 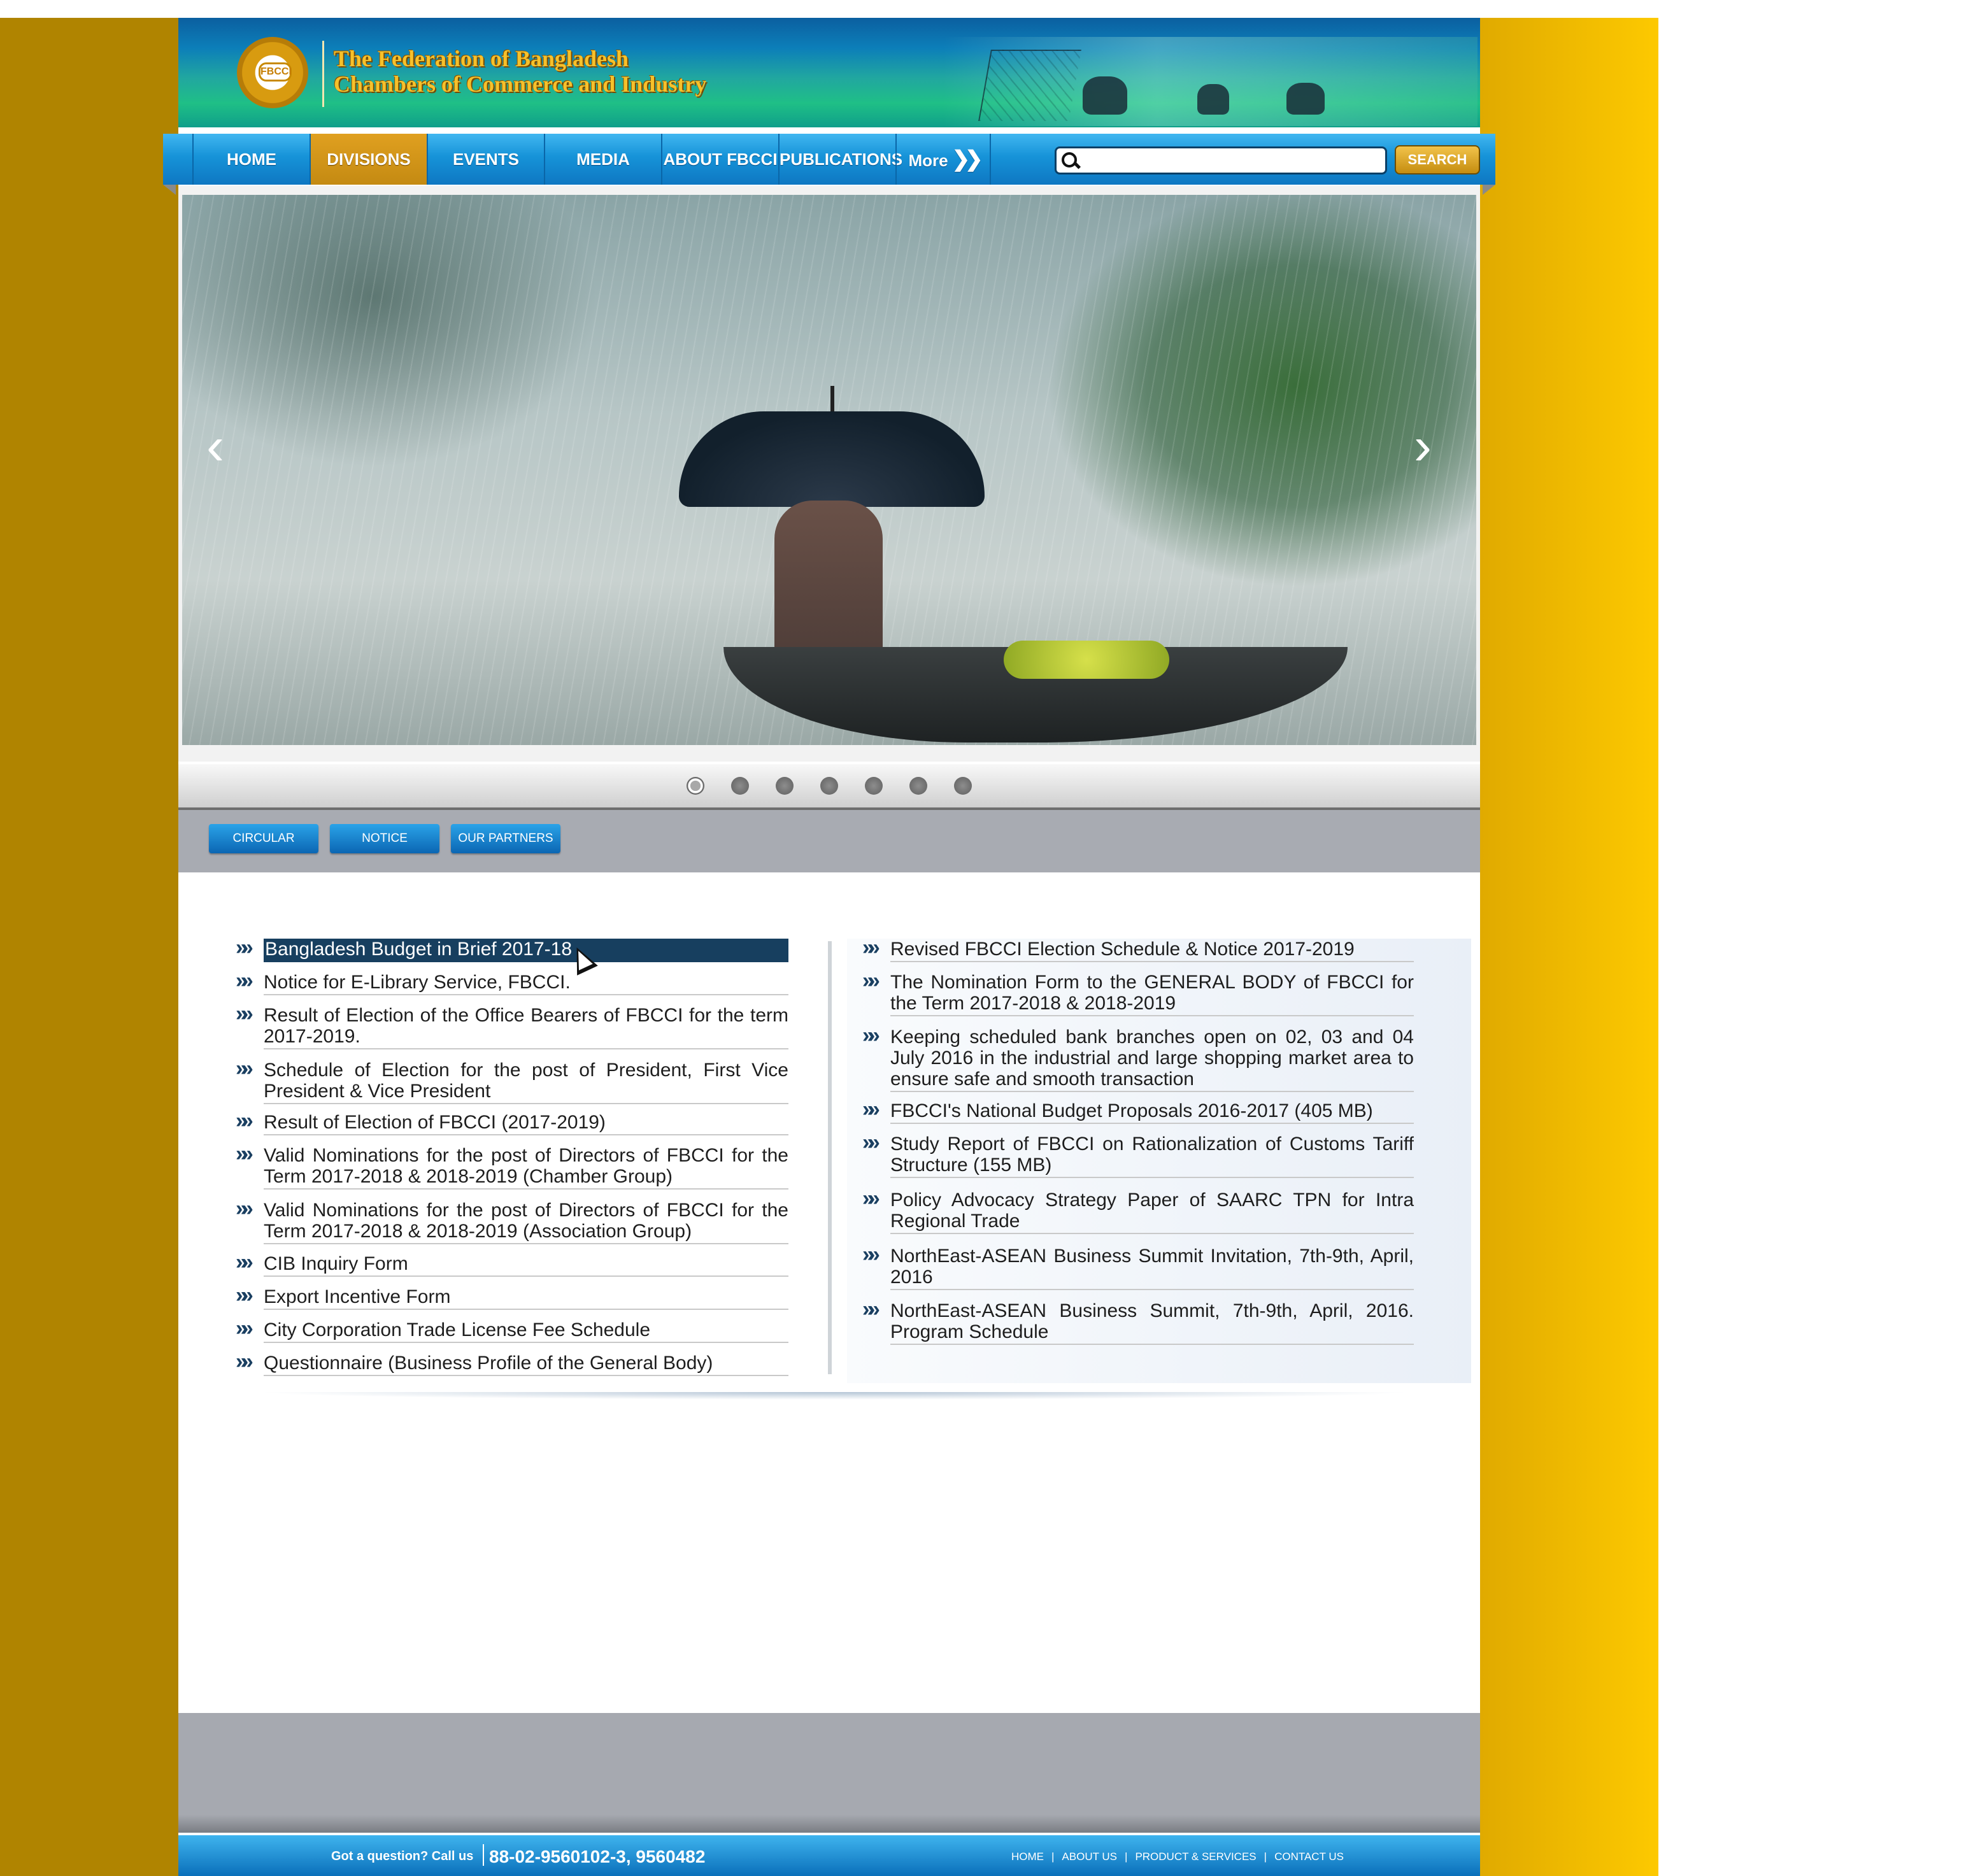 What do you see at coordinates (520, 84) in the screenshot?
I see `organization-name-line-2: Chambers of Commerce and Industry` at bounding box center [520, 84].